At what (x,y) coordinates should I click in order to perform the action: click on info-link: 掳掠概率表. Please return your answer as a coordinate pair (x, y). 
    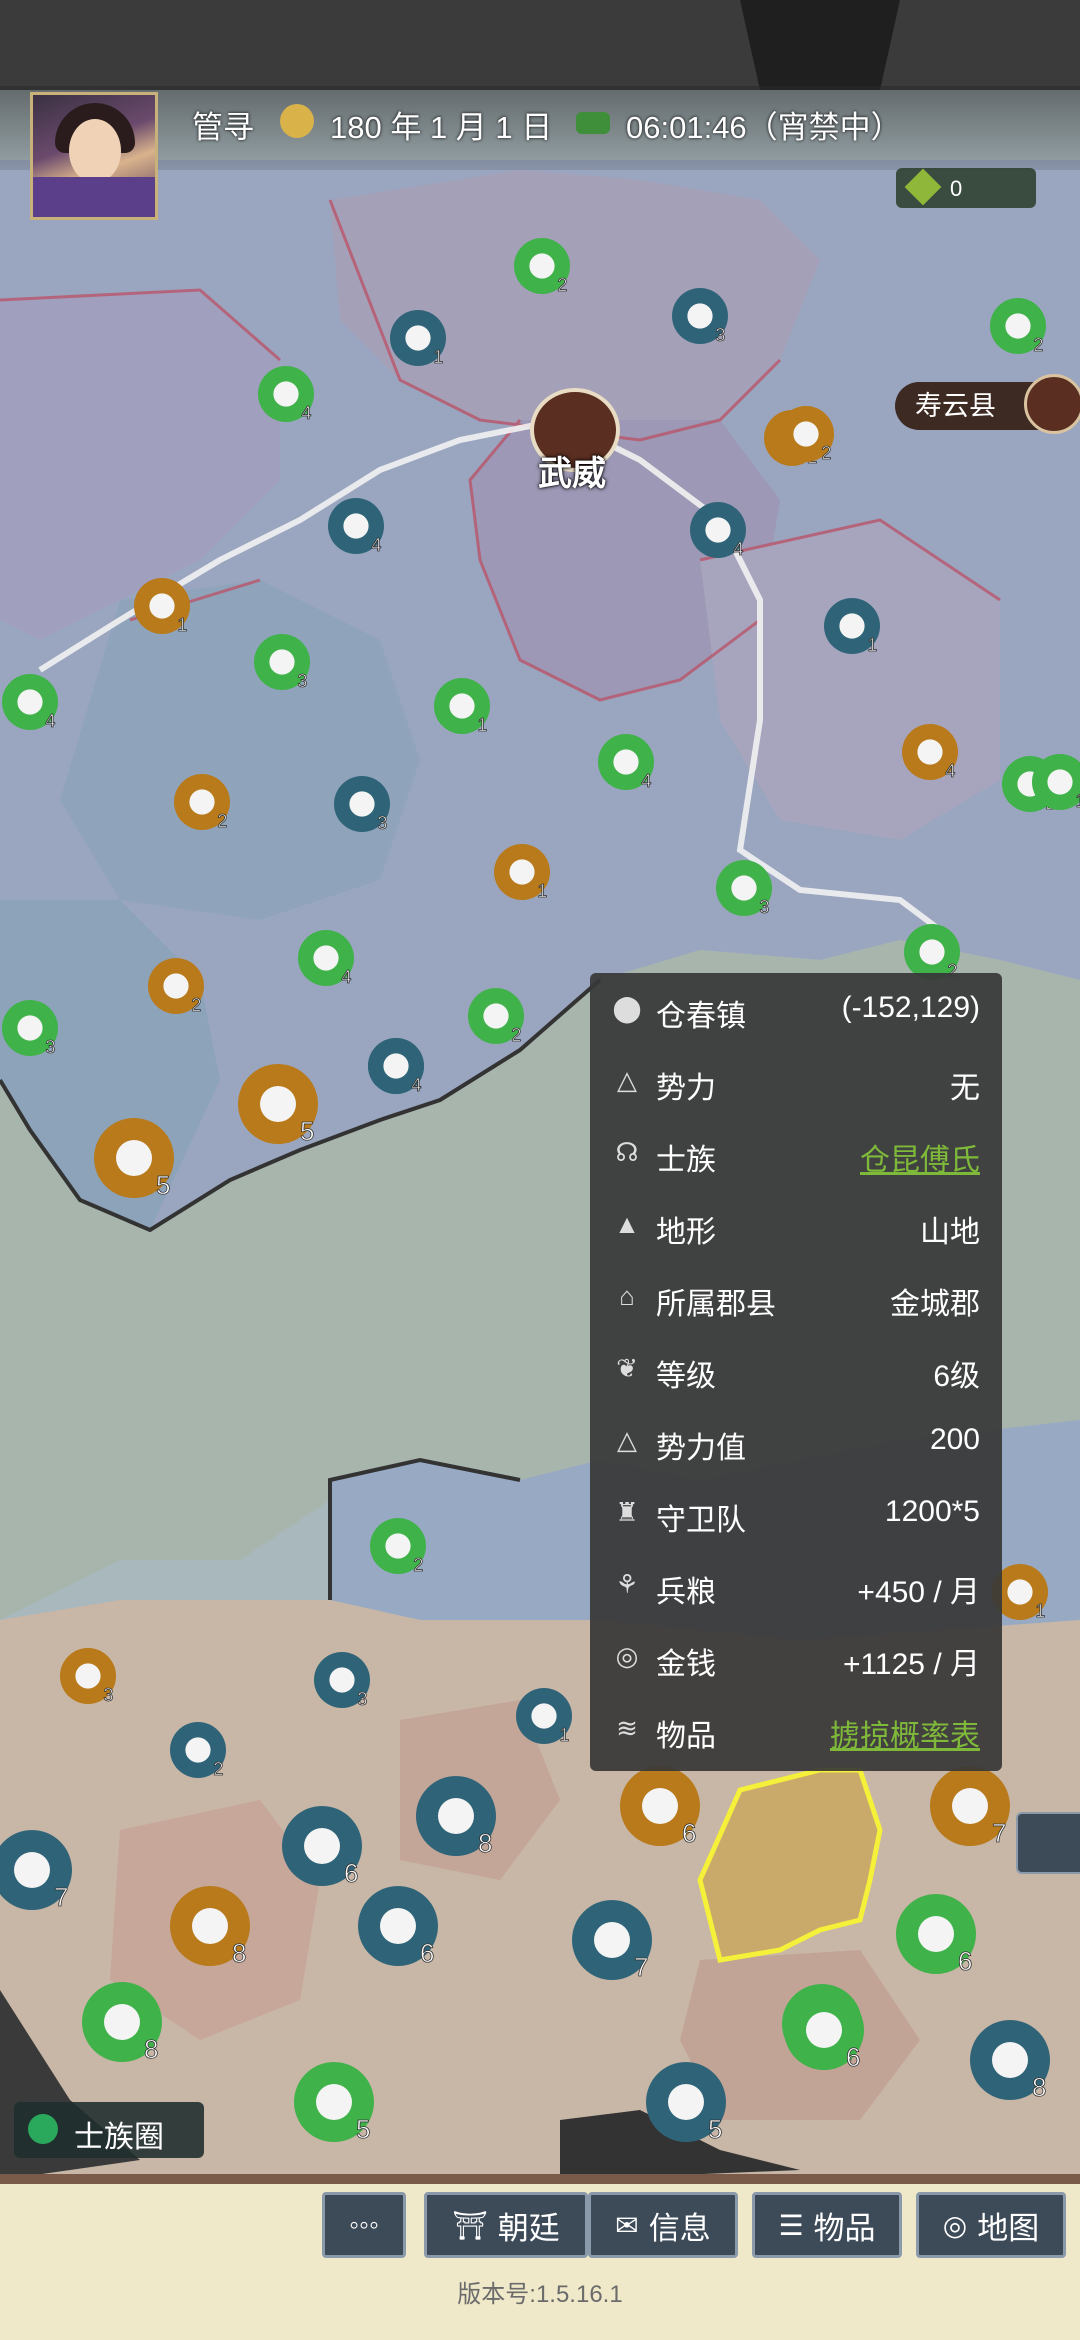
    Looking at the image, I should click on (905, 1733).